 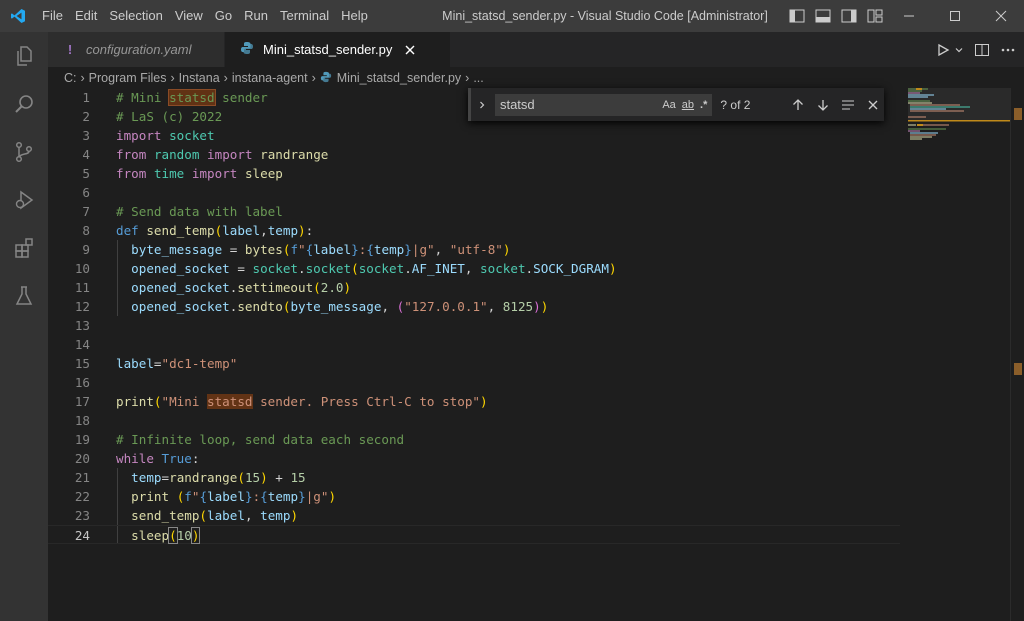 I want to click on line-number: 3, so click(x=86, y=135).